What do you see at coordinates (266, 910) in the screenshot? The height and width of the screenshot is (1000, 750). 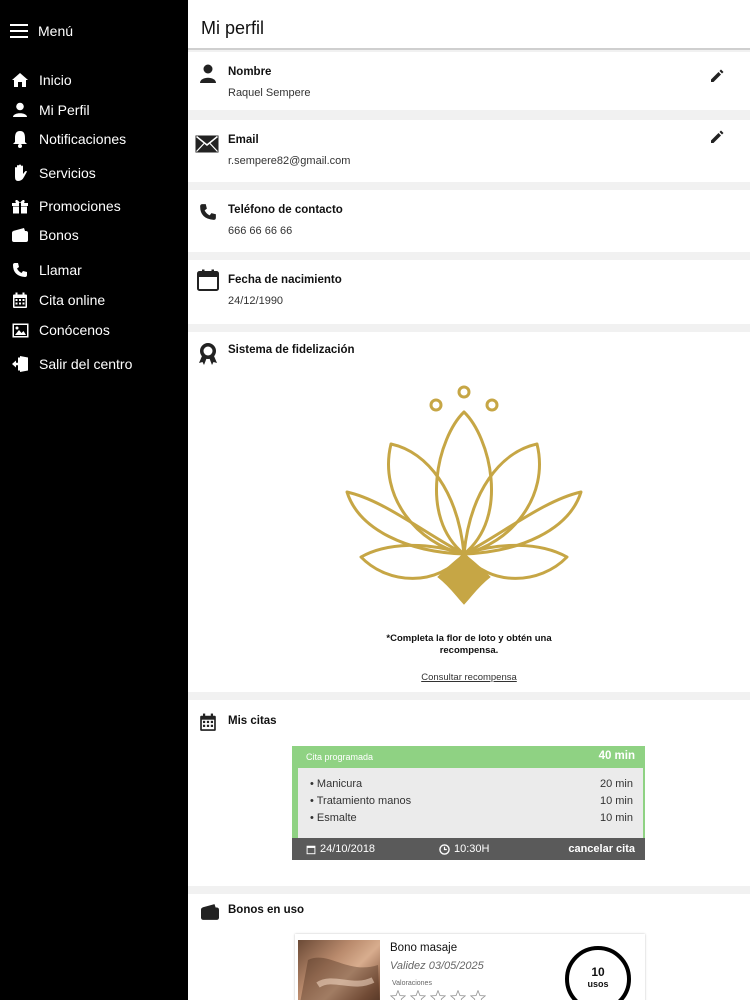 I see `bonos-label: Bonos en uso` at bounding box center [266, 910].